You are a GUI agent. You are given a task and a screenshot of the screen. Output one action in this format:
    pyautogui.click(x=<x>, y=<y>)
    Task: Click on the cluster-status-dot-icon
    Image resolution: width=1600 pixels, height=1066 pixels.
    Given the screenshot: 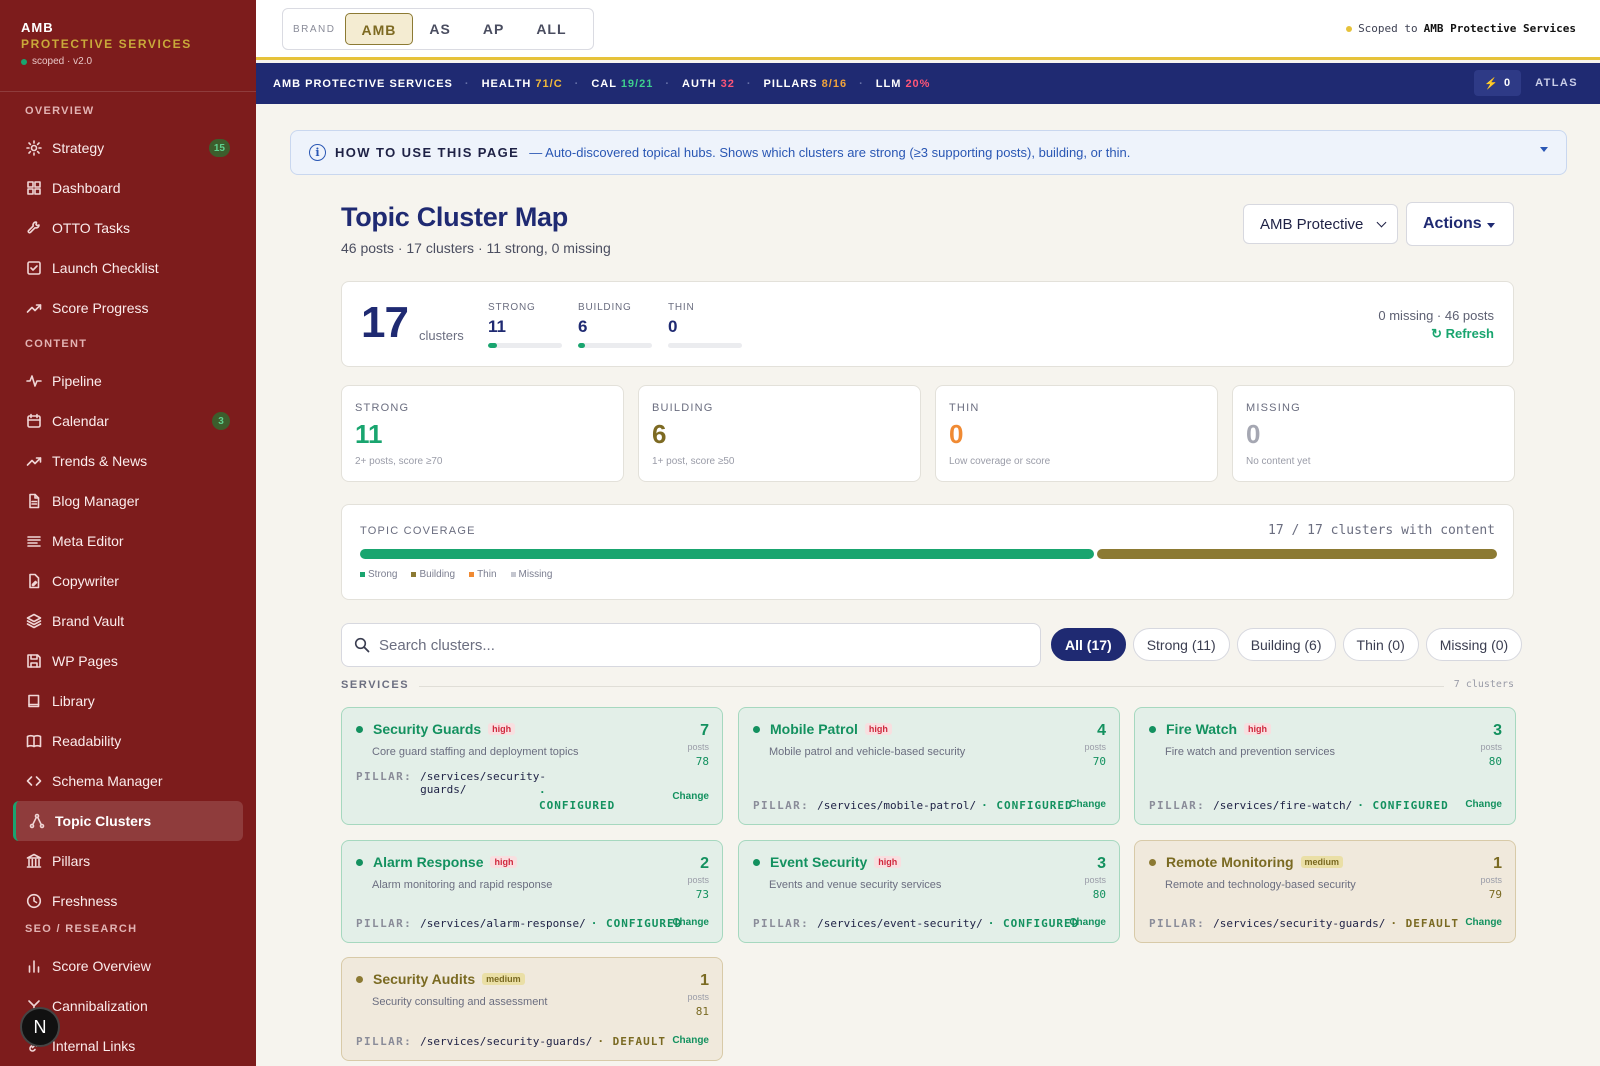 What is the action you would take?
    pyautogui.click(x=359, y=862)
    